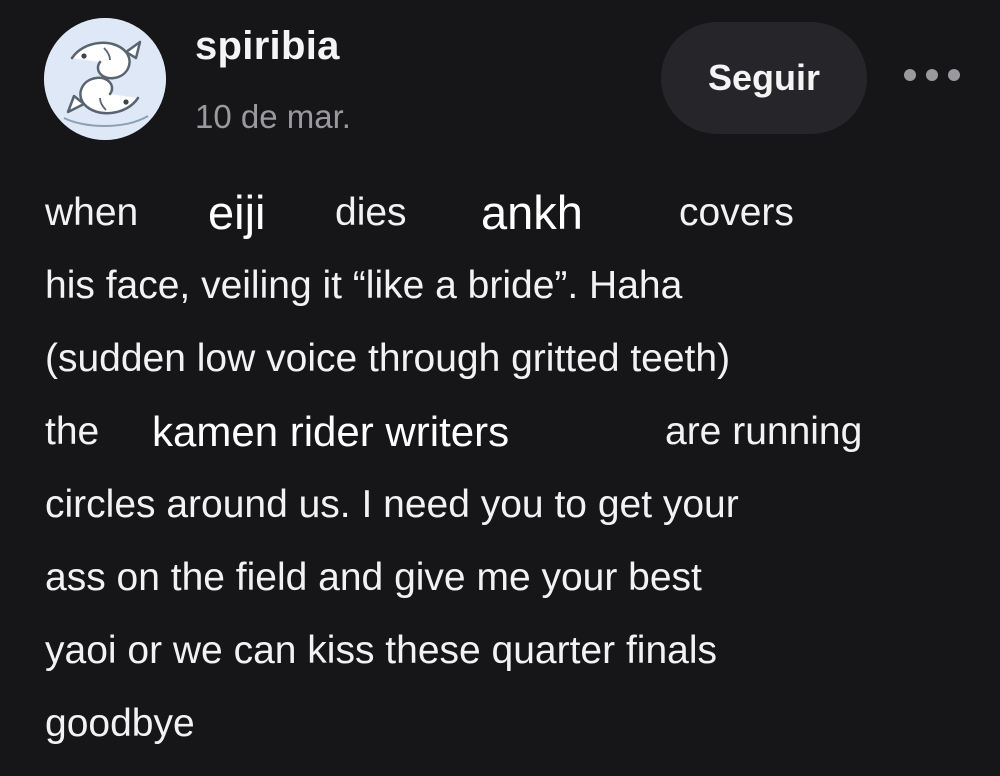  I want to click on post-text: covers, so click(736, 212).